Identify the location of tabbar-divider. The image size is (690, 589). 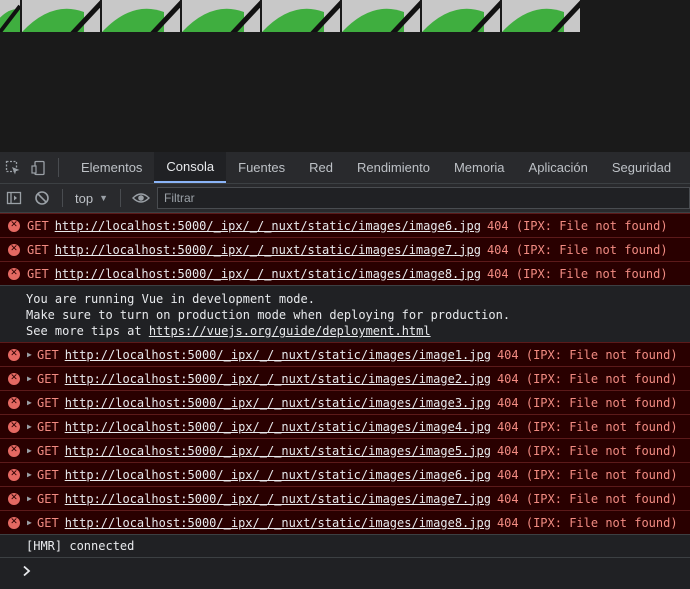
(58, 167).